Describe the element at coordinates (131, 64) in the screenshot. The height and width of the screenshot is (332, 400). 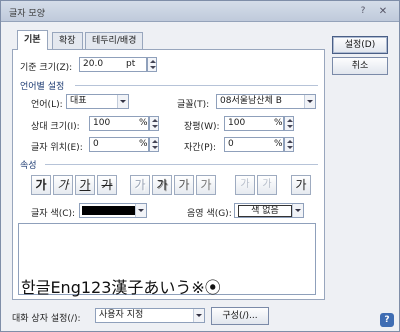
I see `base-size-unit: pt` at that location.